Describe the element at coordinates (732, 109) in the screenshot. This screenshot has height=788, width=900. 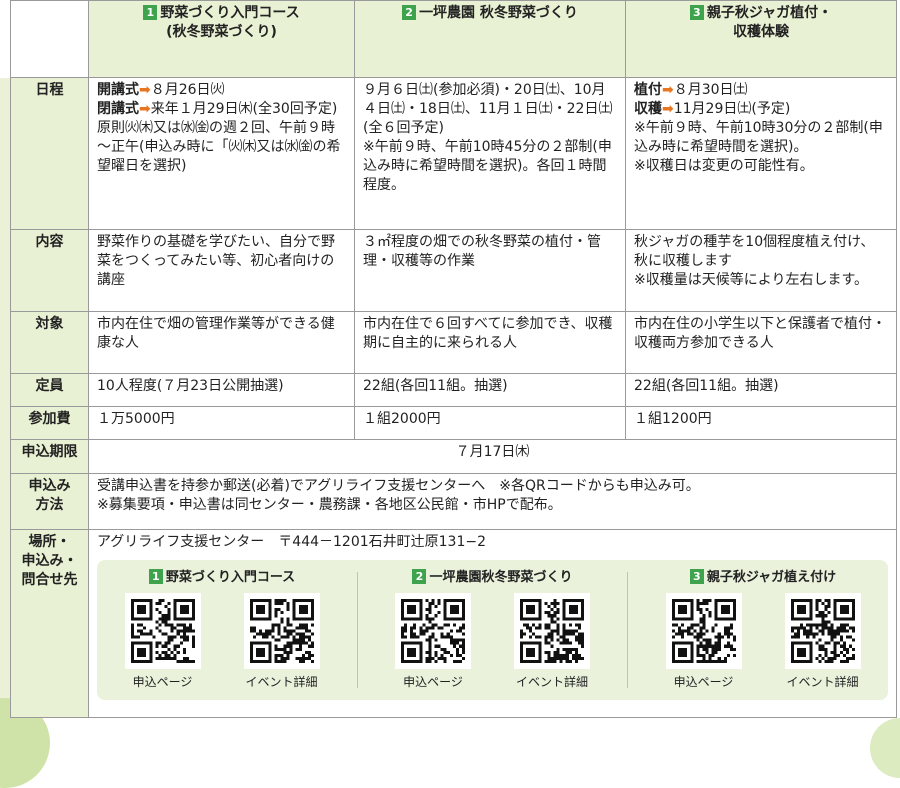
I see `harvest-date: 11月29日㈯(予定)` at that location.